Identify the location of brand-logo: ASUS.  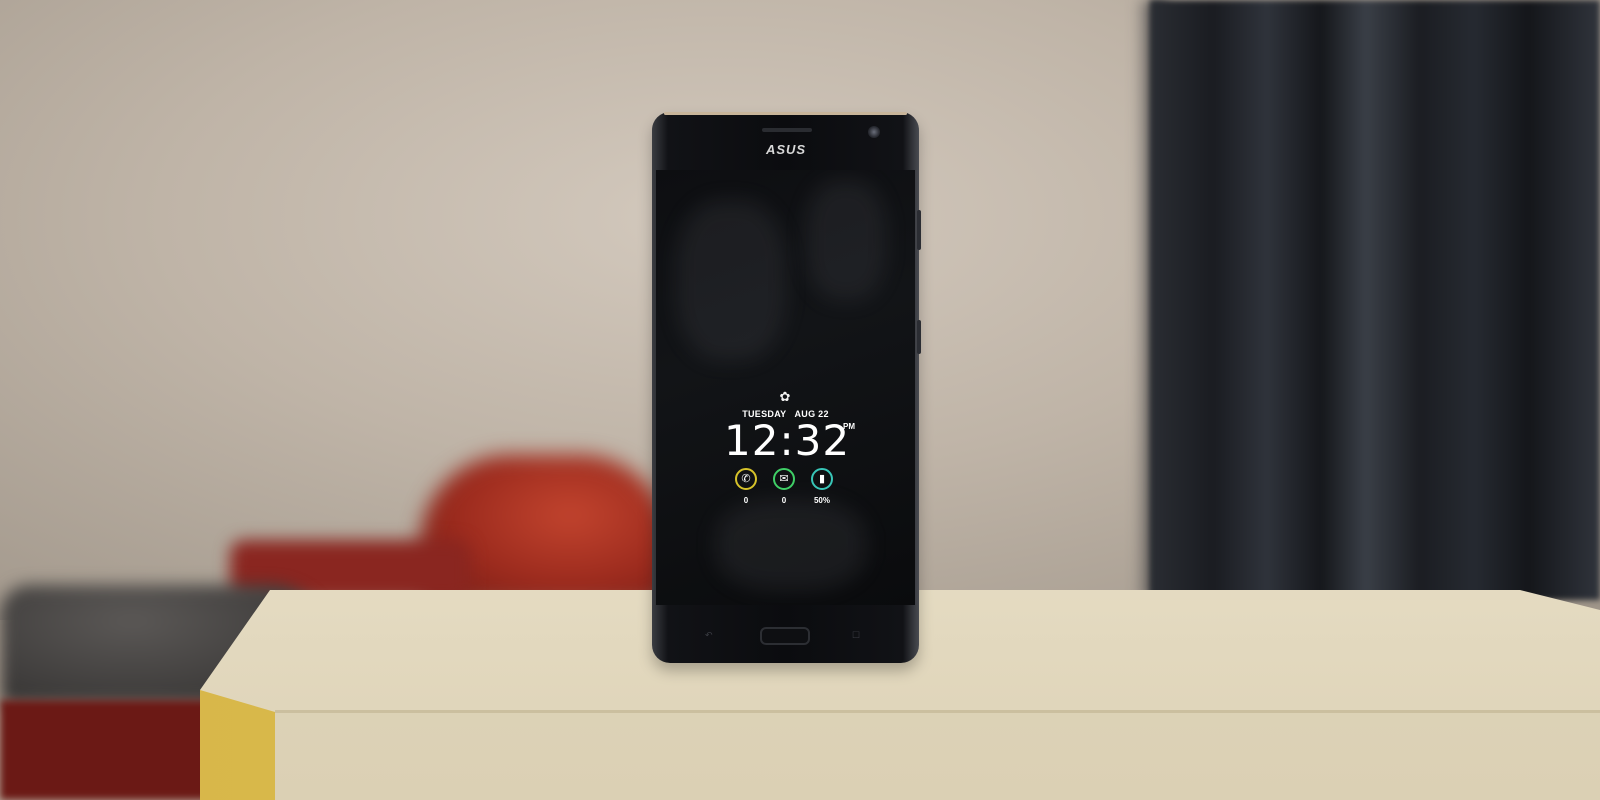
(786, 149).